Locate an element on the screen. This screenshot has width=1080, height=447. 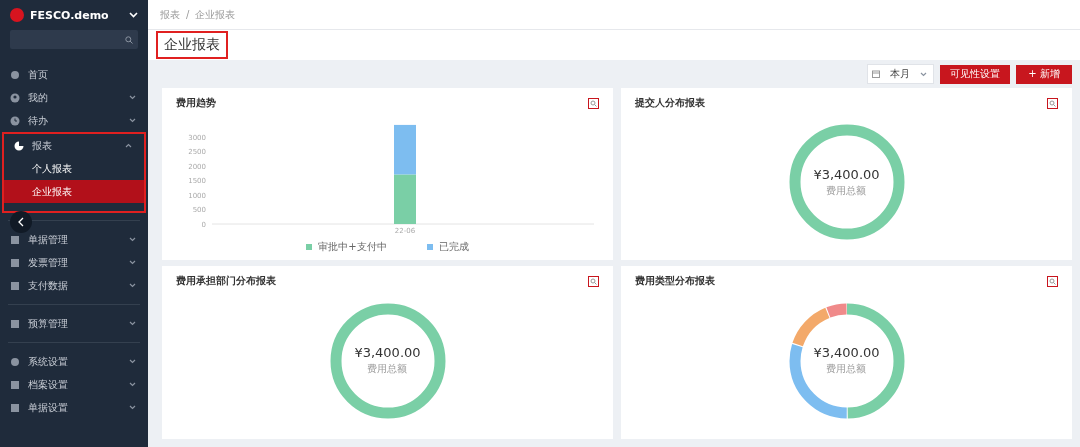
search-icon is located at coordinates (129, 39).